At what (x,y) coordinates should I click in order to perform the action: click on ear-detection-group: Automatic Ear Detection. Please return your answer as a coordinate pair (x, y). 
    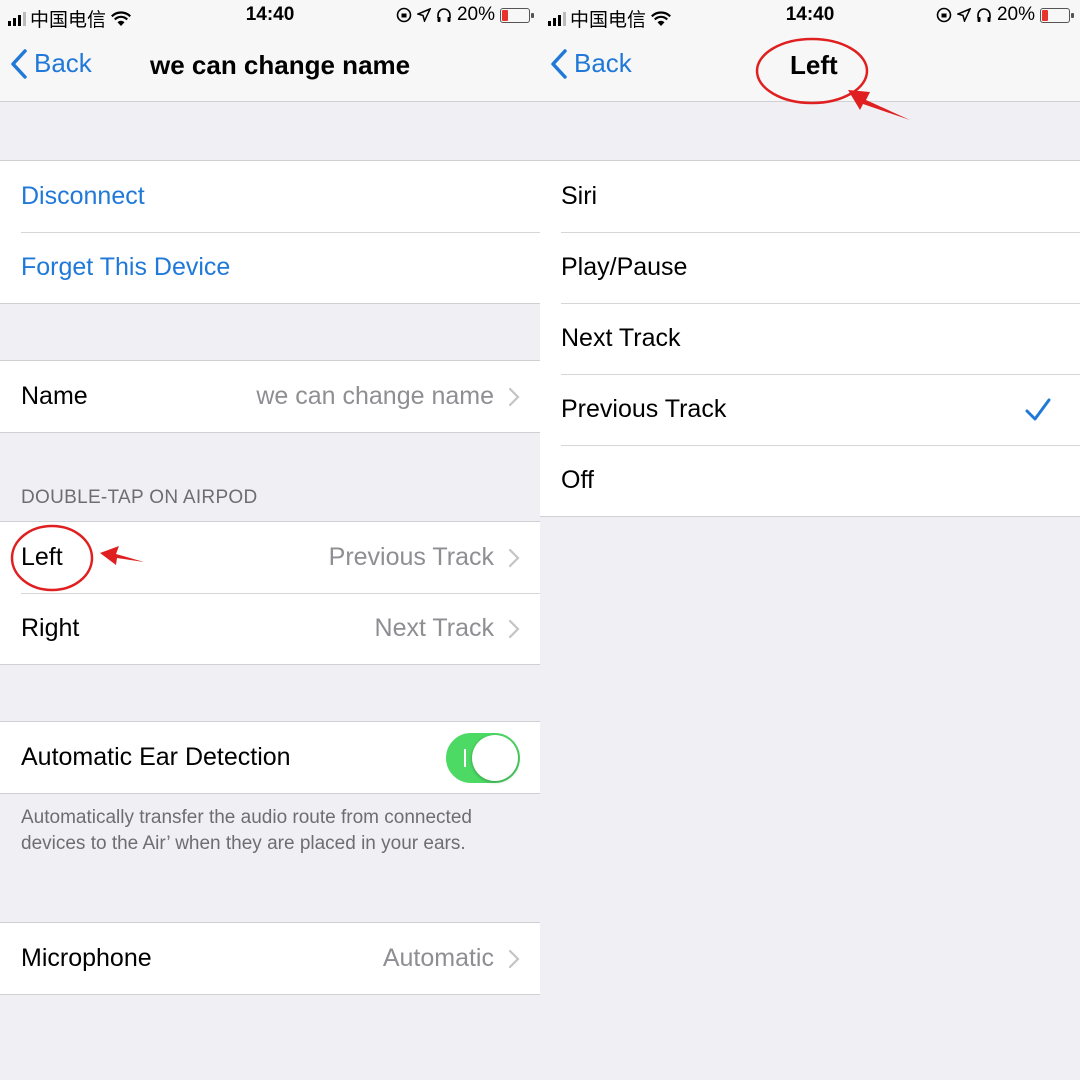
    Looking at the image, I should click on (270, 757).